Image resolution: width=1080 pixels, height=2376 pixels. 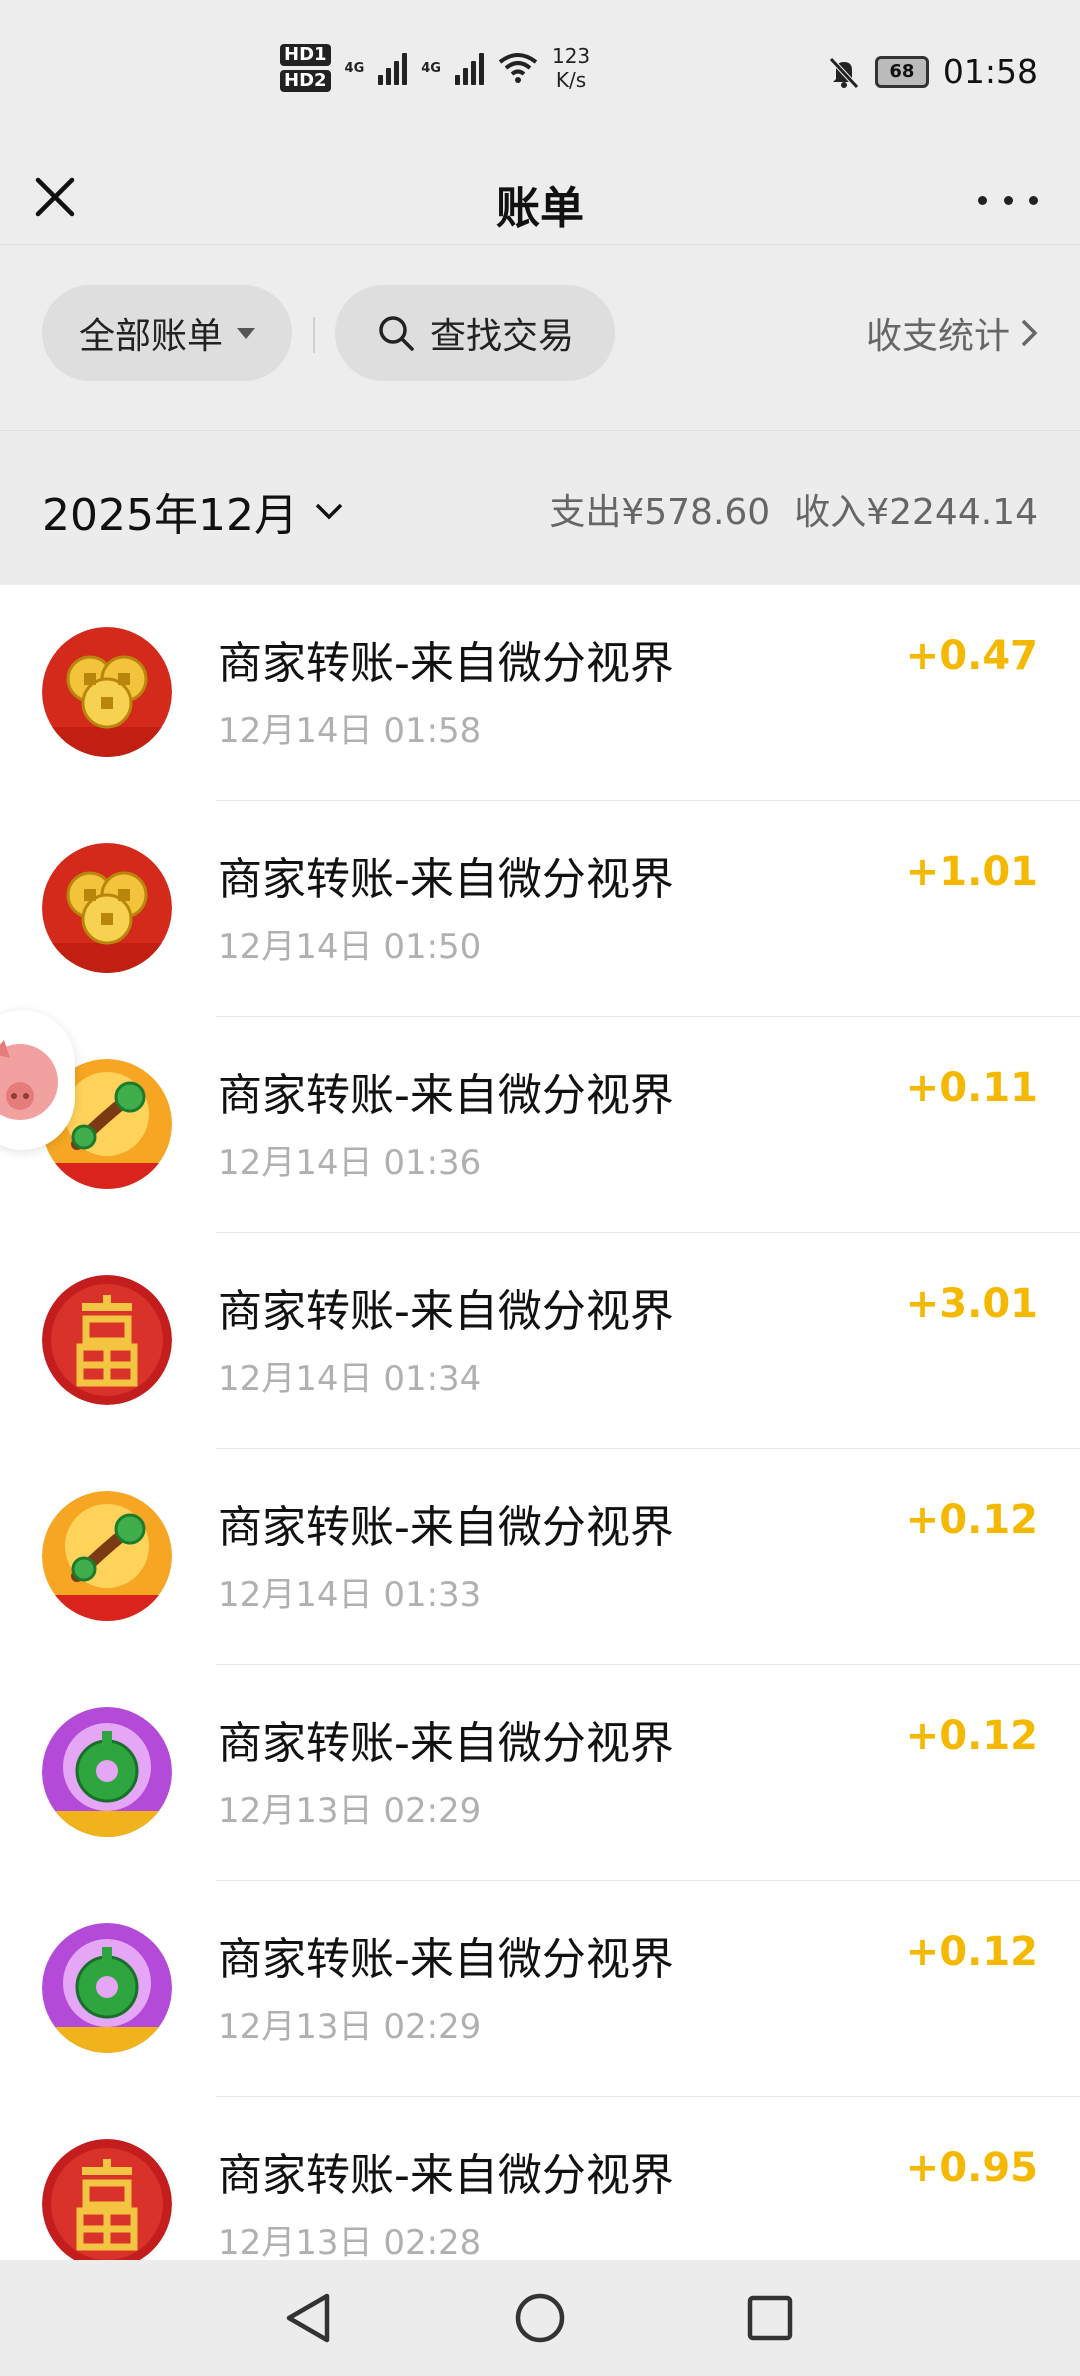 I want to click on transaction-amount: +3.01, so click(x=971, y=1304).